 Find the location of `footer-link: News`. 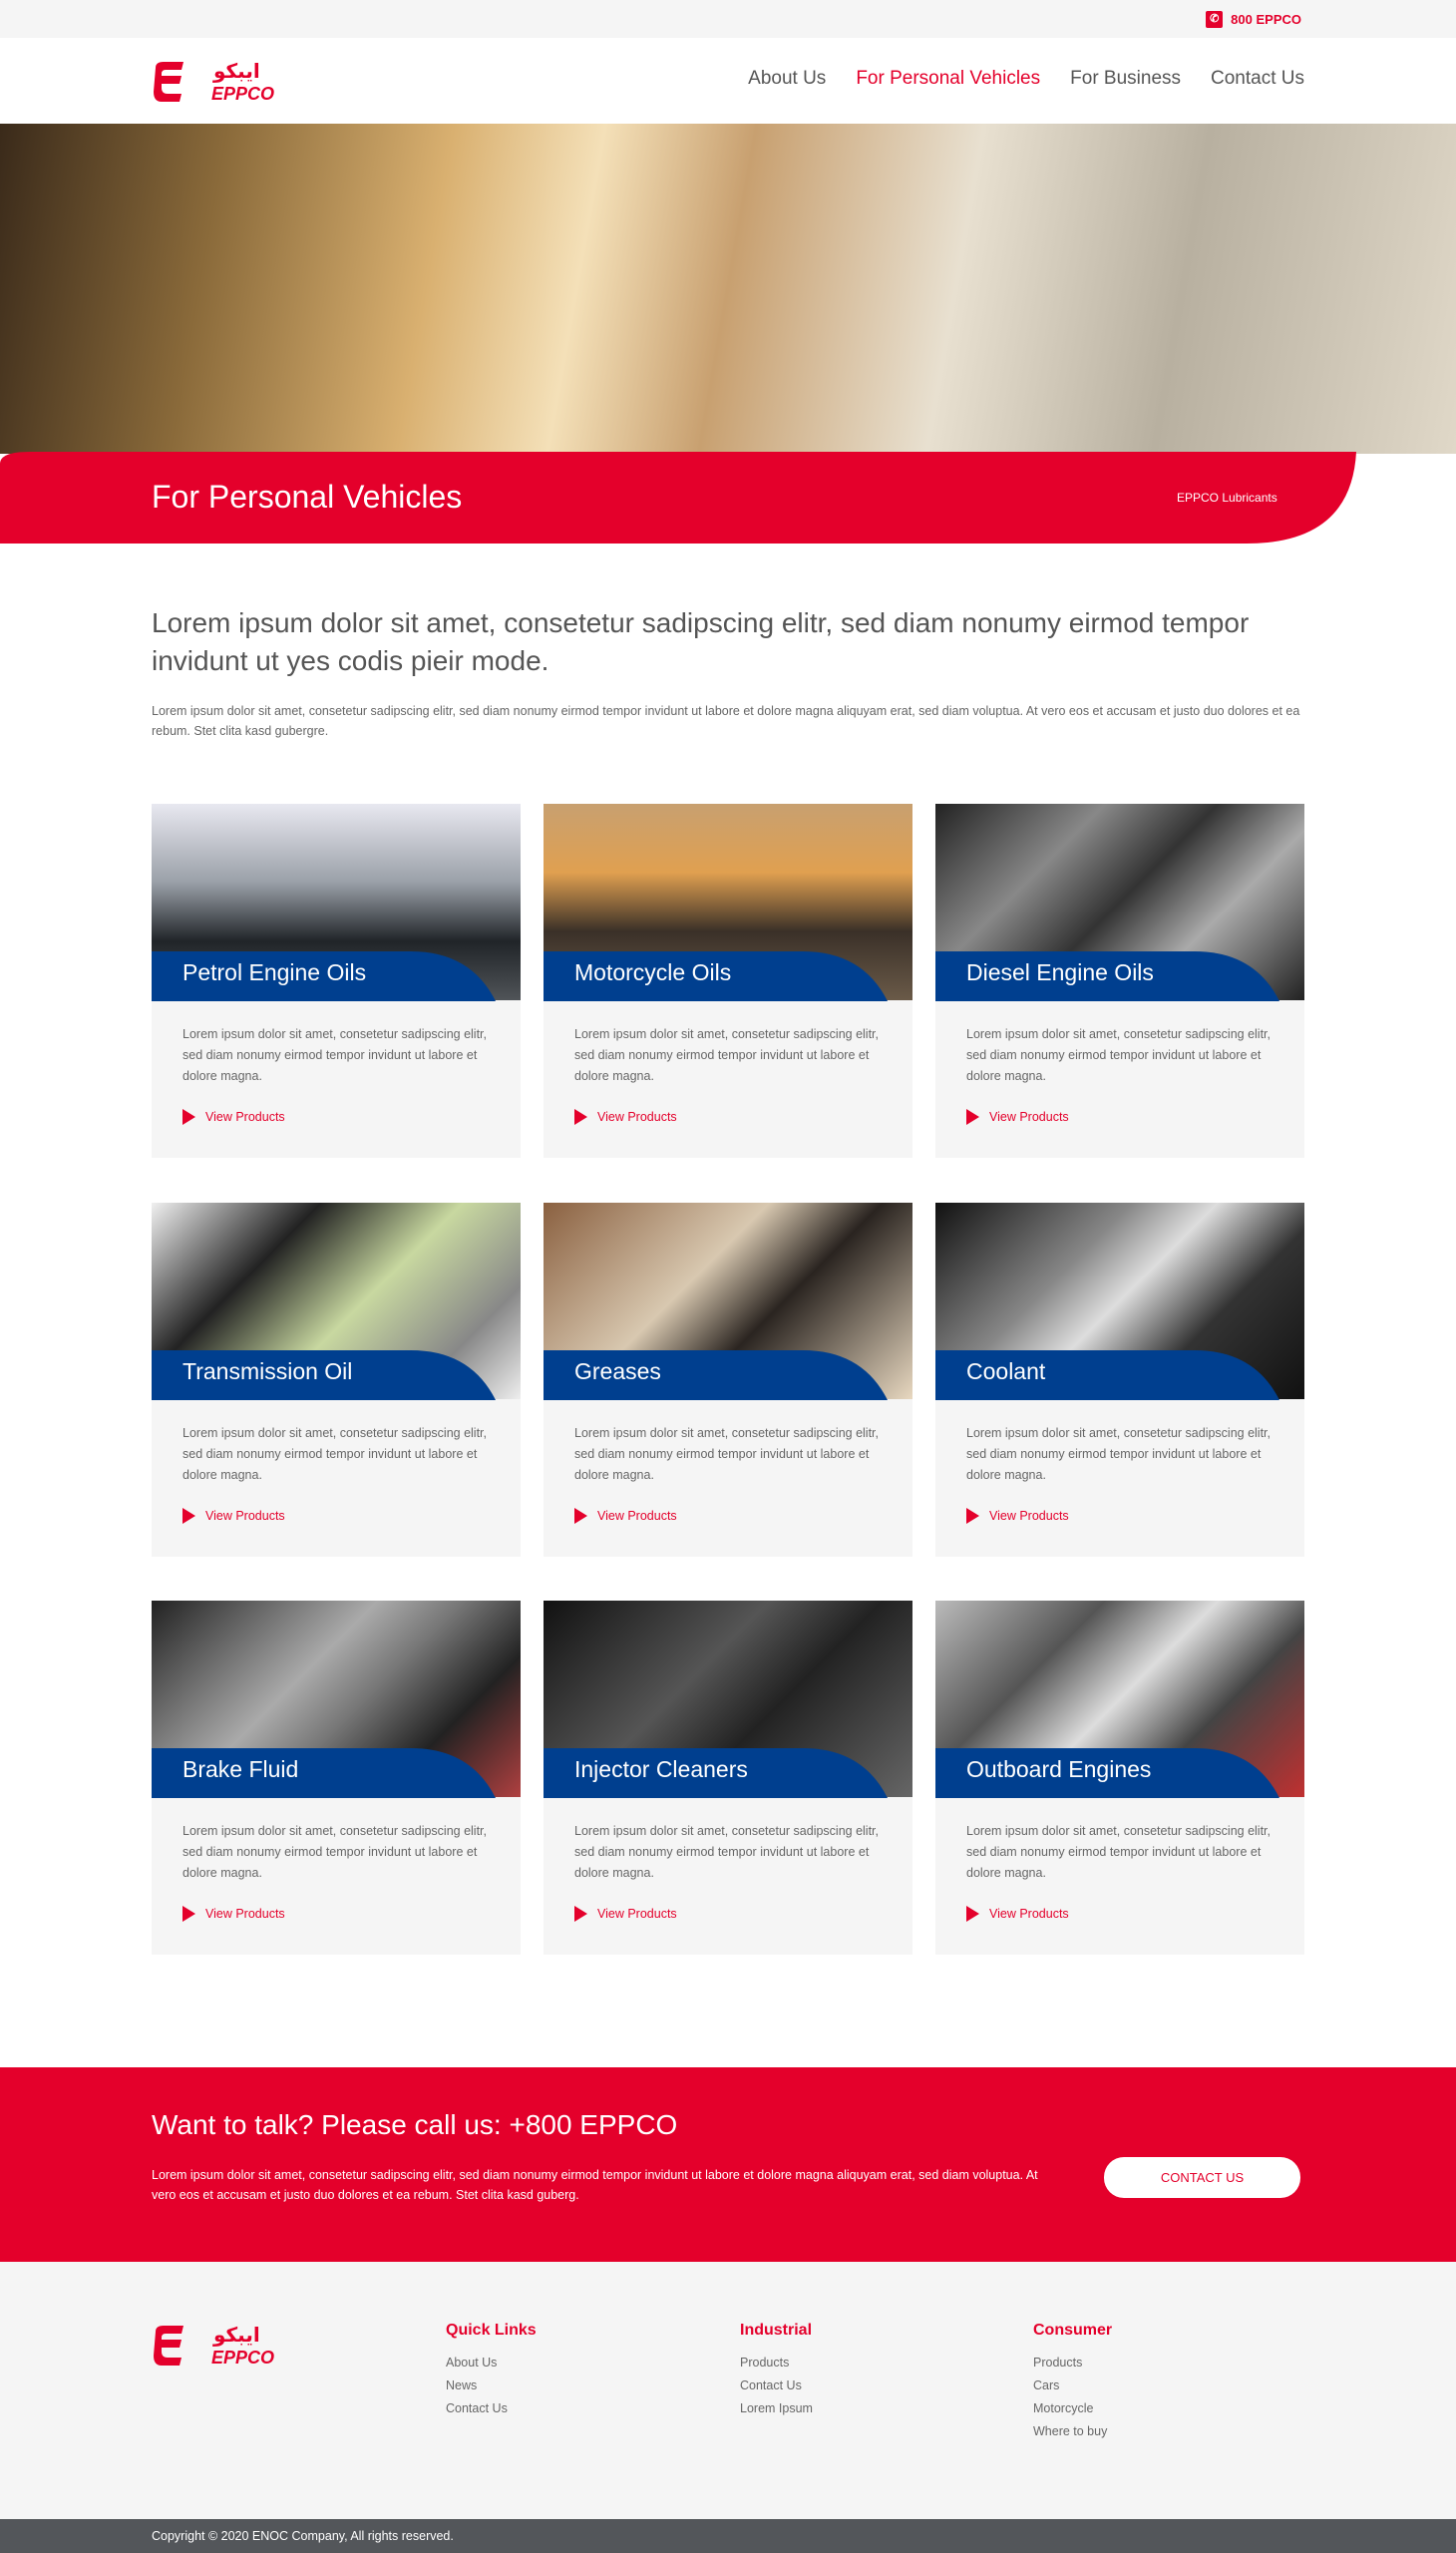

footer-link: News is located at coordinates (491, 2385).